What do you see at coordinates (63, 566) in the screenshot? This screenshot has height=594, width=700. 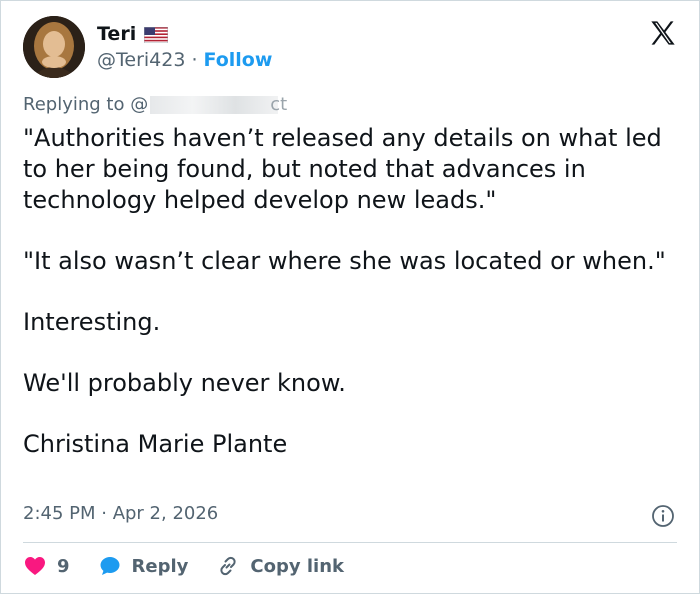 I see `like-count: 9` at bounding box center [63, 566].